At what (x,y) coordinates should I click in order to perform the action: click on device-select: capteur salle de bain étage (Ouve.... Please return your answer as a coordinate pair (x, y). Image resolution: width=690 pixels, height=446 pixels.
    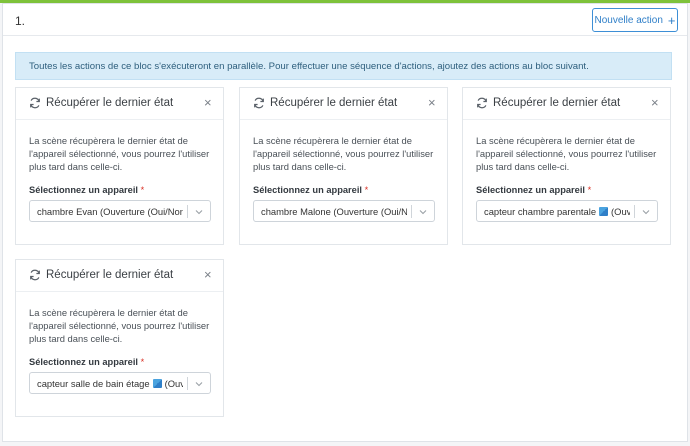
    Looking at the image, I should click on (120, 383).